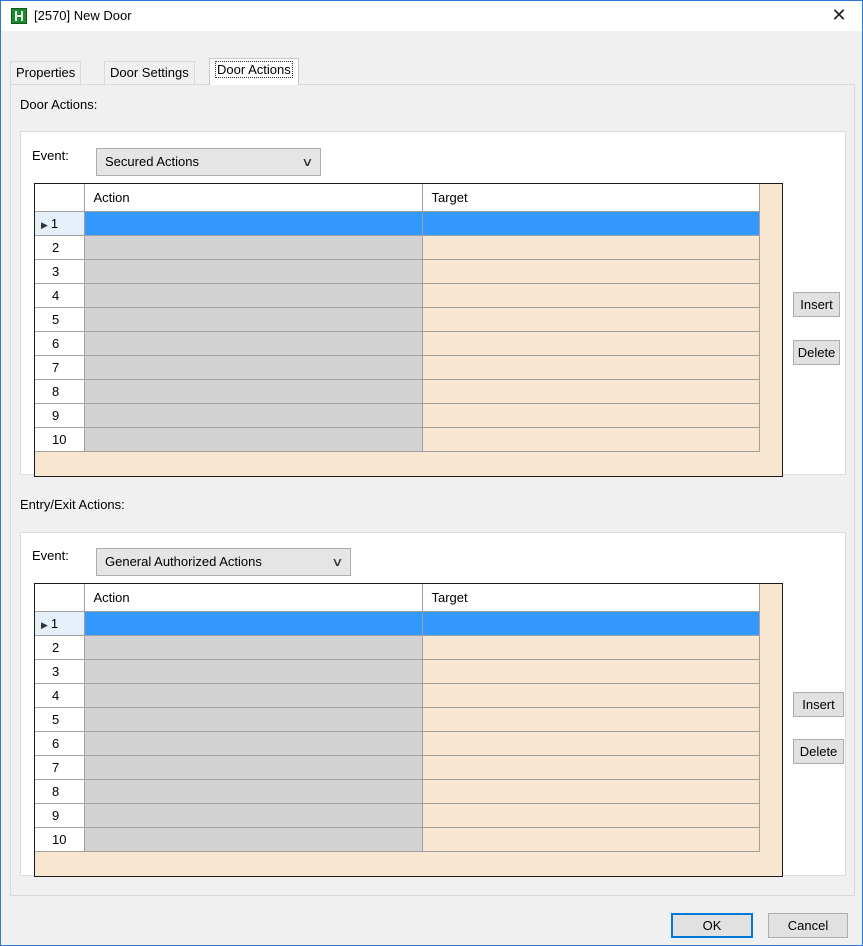 Image resolution: width=863 pixels, height=946 pixels. I want to click on door-insert-button: Insert, so click(816, 304).